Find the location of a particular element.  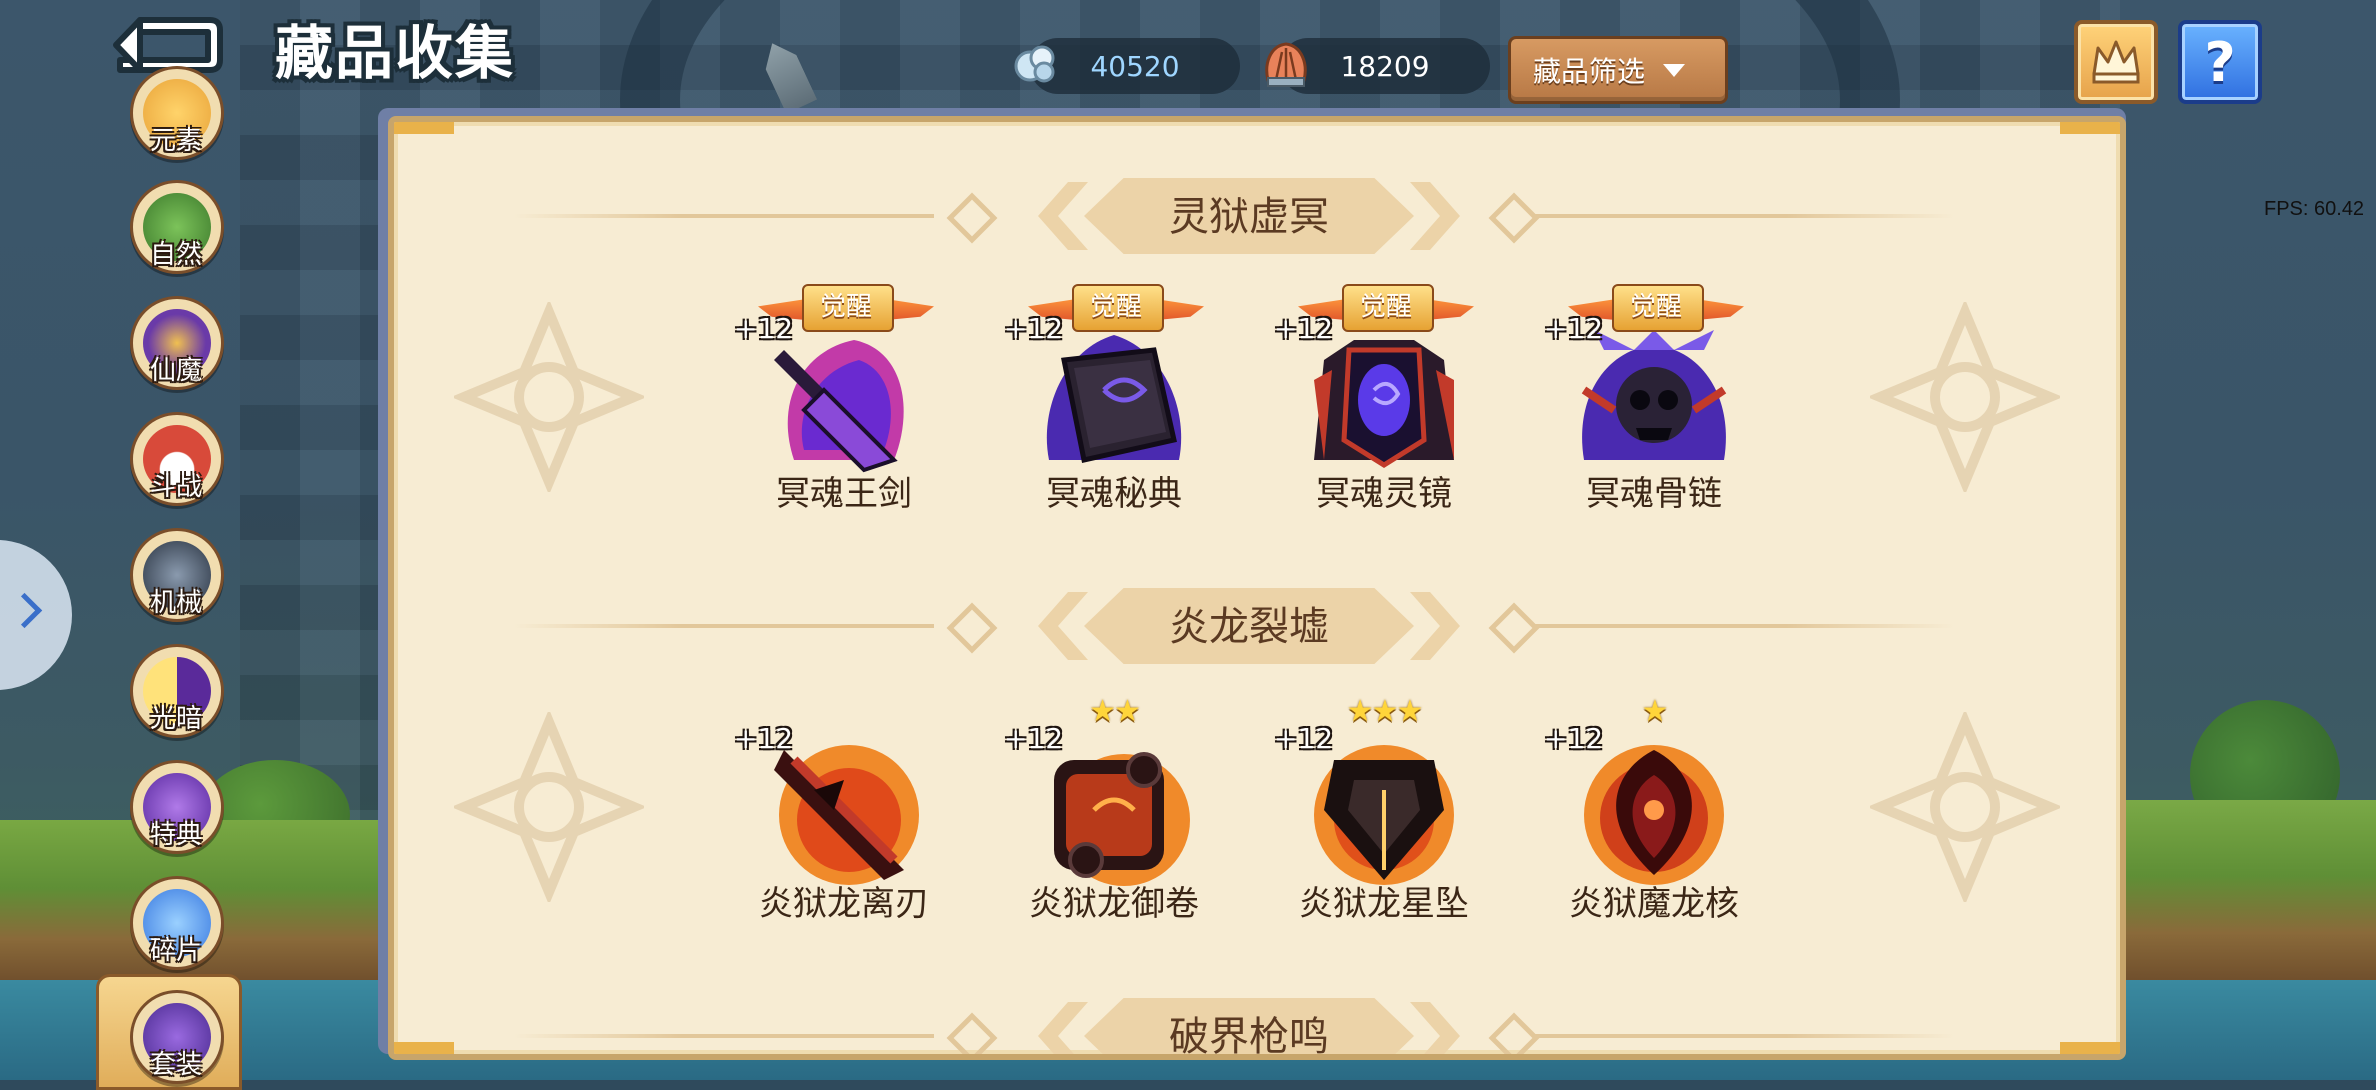

category-nature: 自然 is located at coordinates (177, 227).